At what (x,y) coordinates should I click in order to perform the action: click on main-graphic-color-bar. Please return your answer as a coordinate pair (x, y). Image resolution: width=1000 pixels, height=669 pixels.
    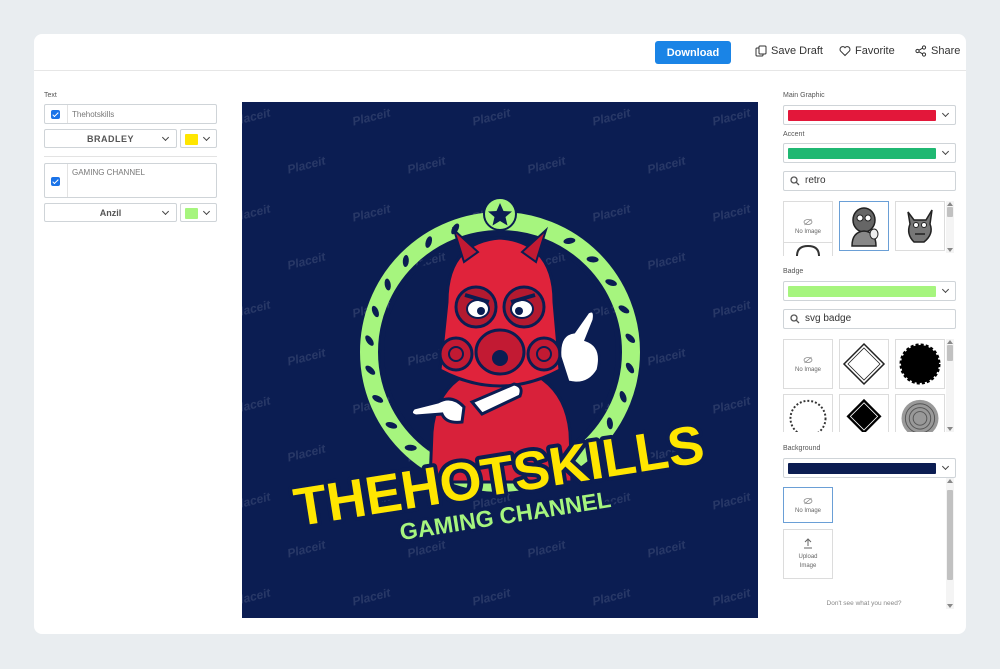
    Looking at the image, I should click on (862, 115).